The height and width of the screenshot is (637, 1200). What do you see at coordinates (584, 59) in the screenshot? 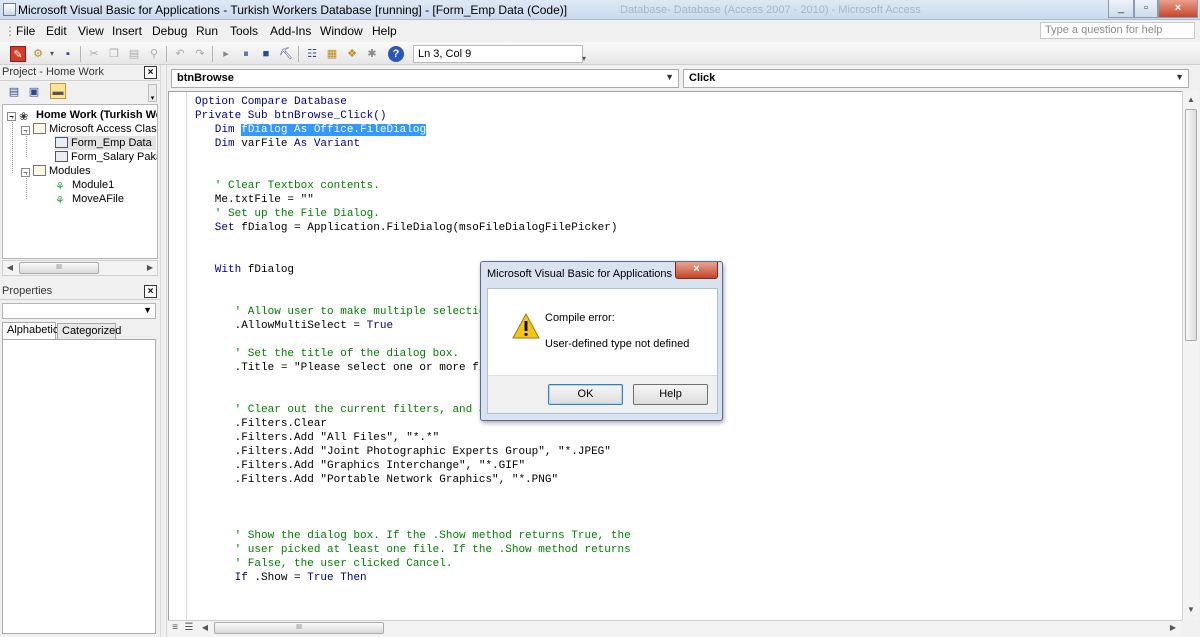
I see `toolbar-options-icon: ▾` at bounding box center [584, 59].